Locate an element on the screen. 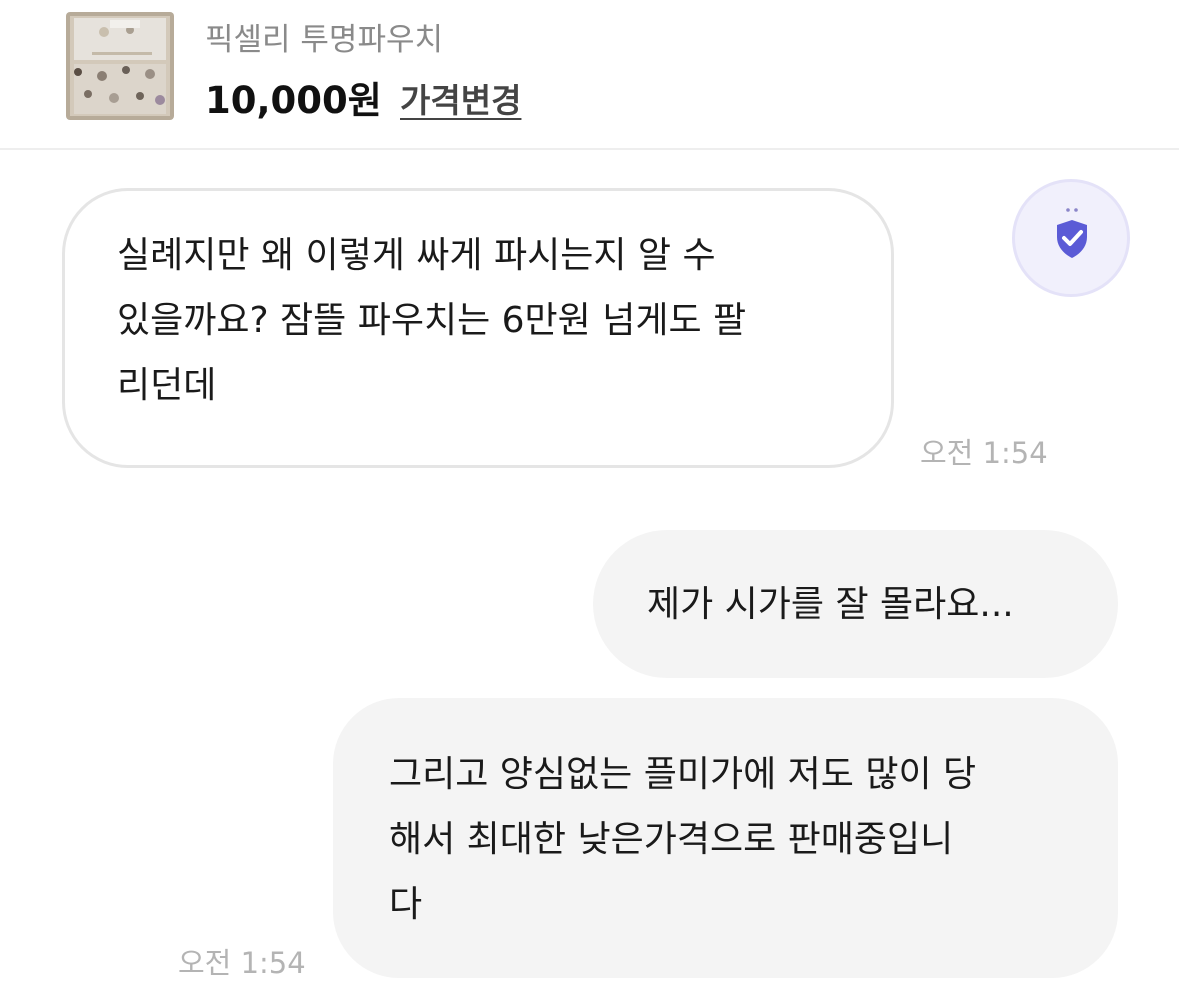 The height and width of the screenshot is (1003, 1179). safety-badge is located at coordinates (1071, 238).